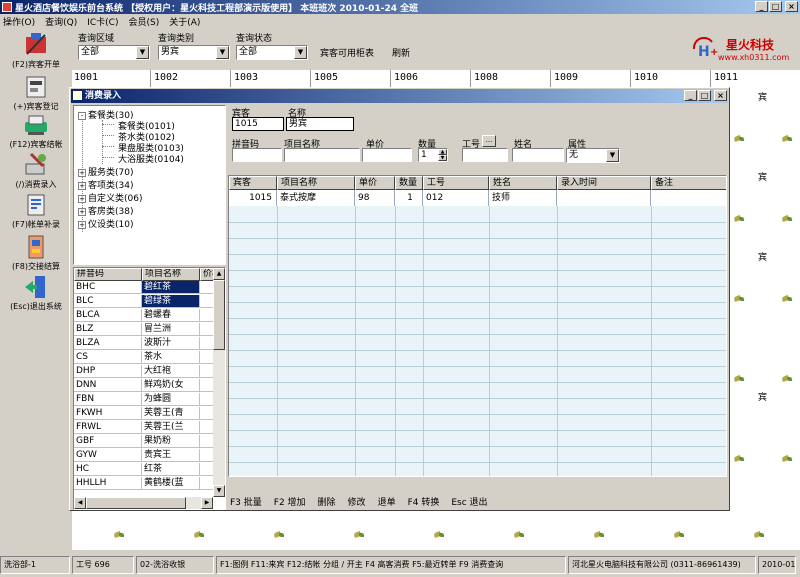 The image size is (800, 577). I want to click on dialog-maximize-button: □, so click(704, 95).